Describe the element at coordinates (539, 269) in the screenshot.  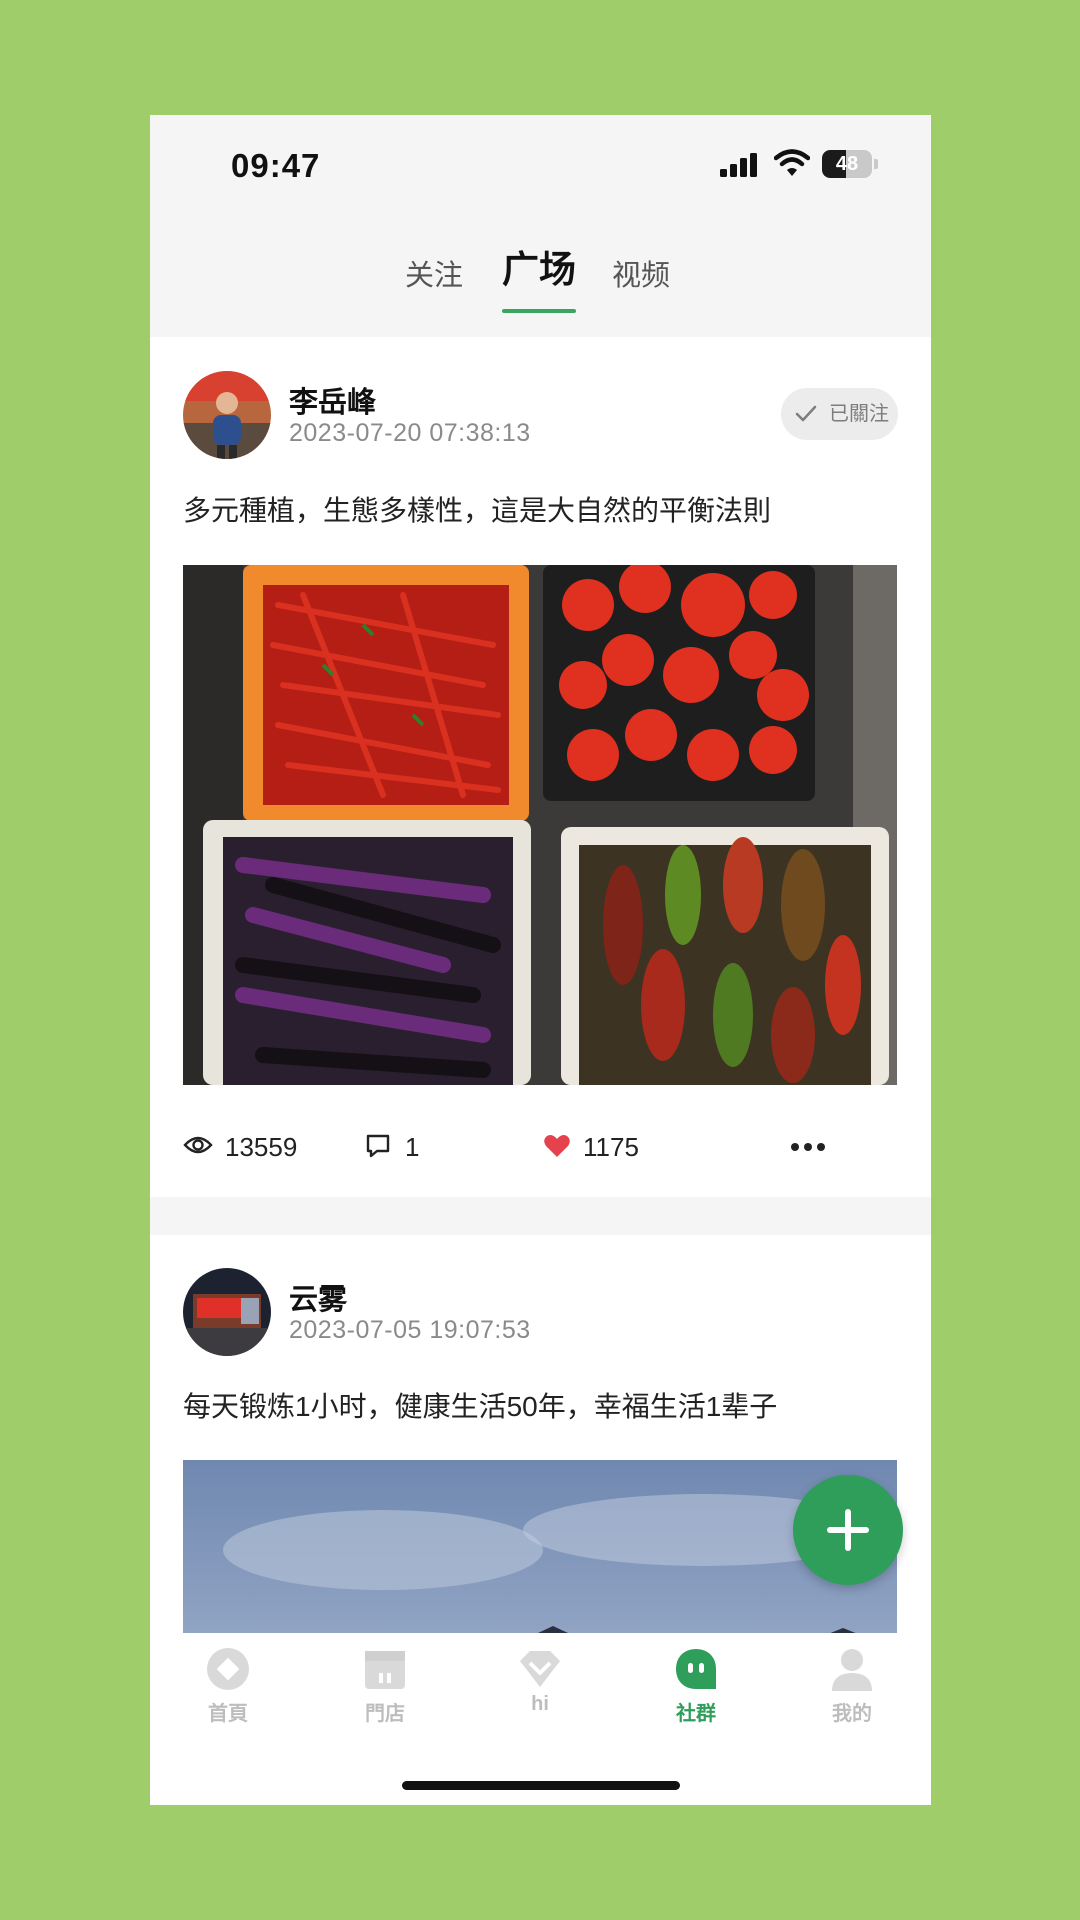
I see `tab-square-label: 广场` at that location.